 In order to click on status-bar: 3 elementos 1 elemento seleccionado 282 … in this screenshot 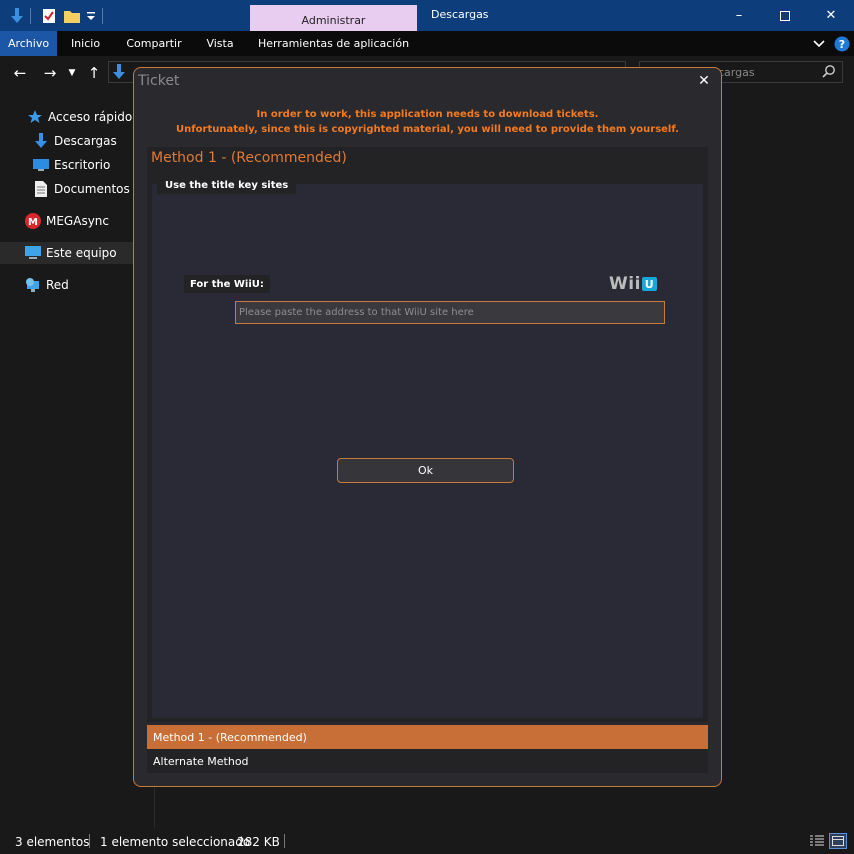, I will do `click(427, 841)`.